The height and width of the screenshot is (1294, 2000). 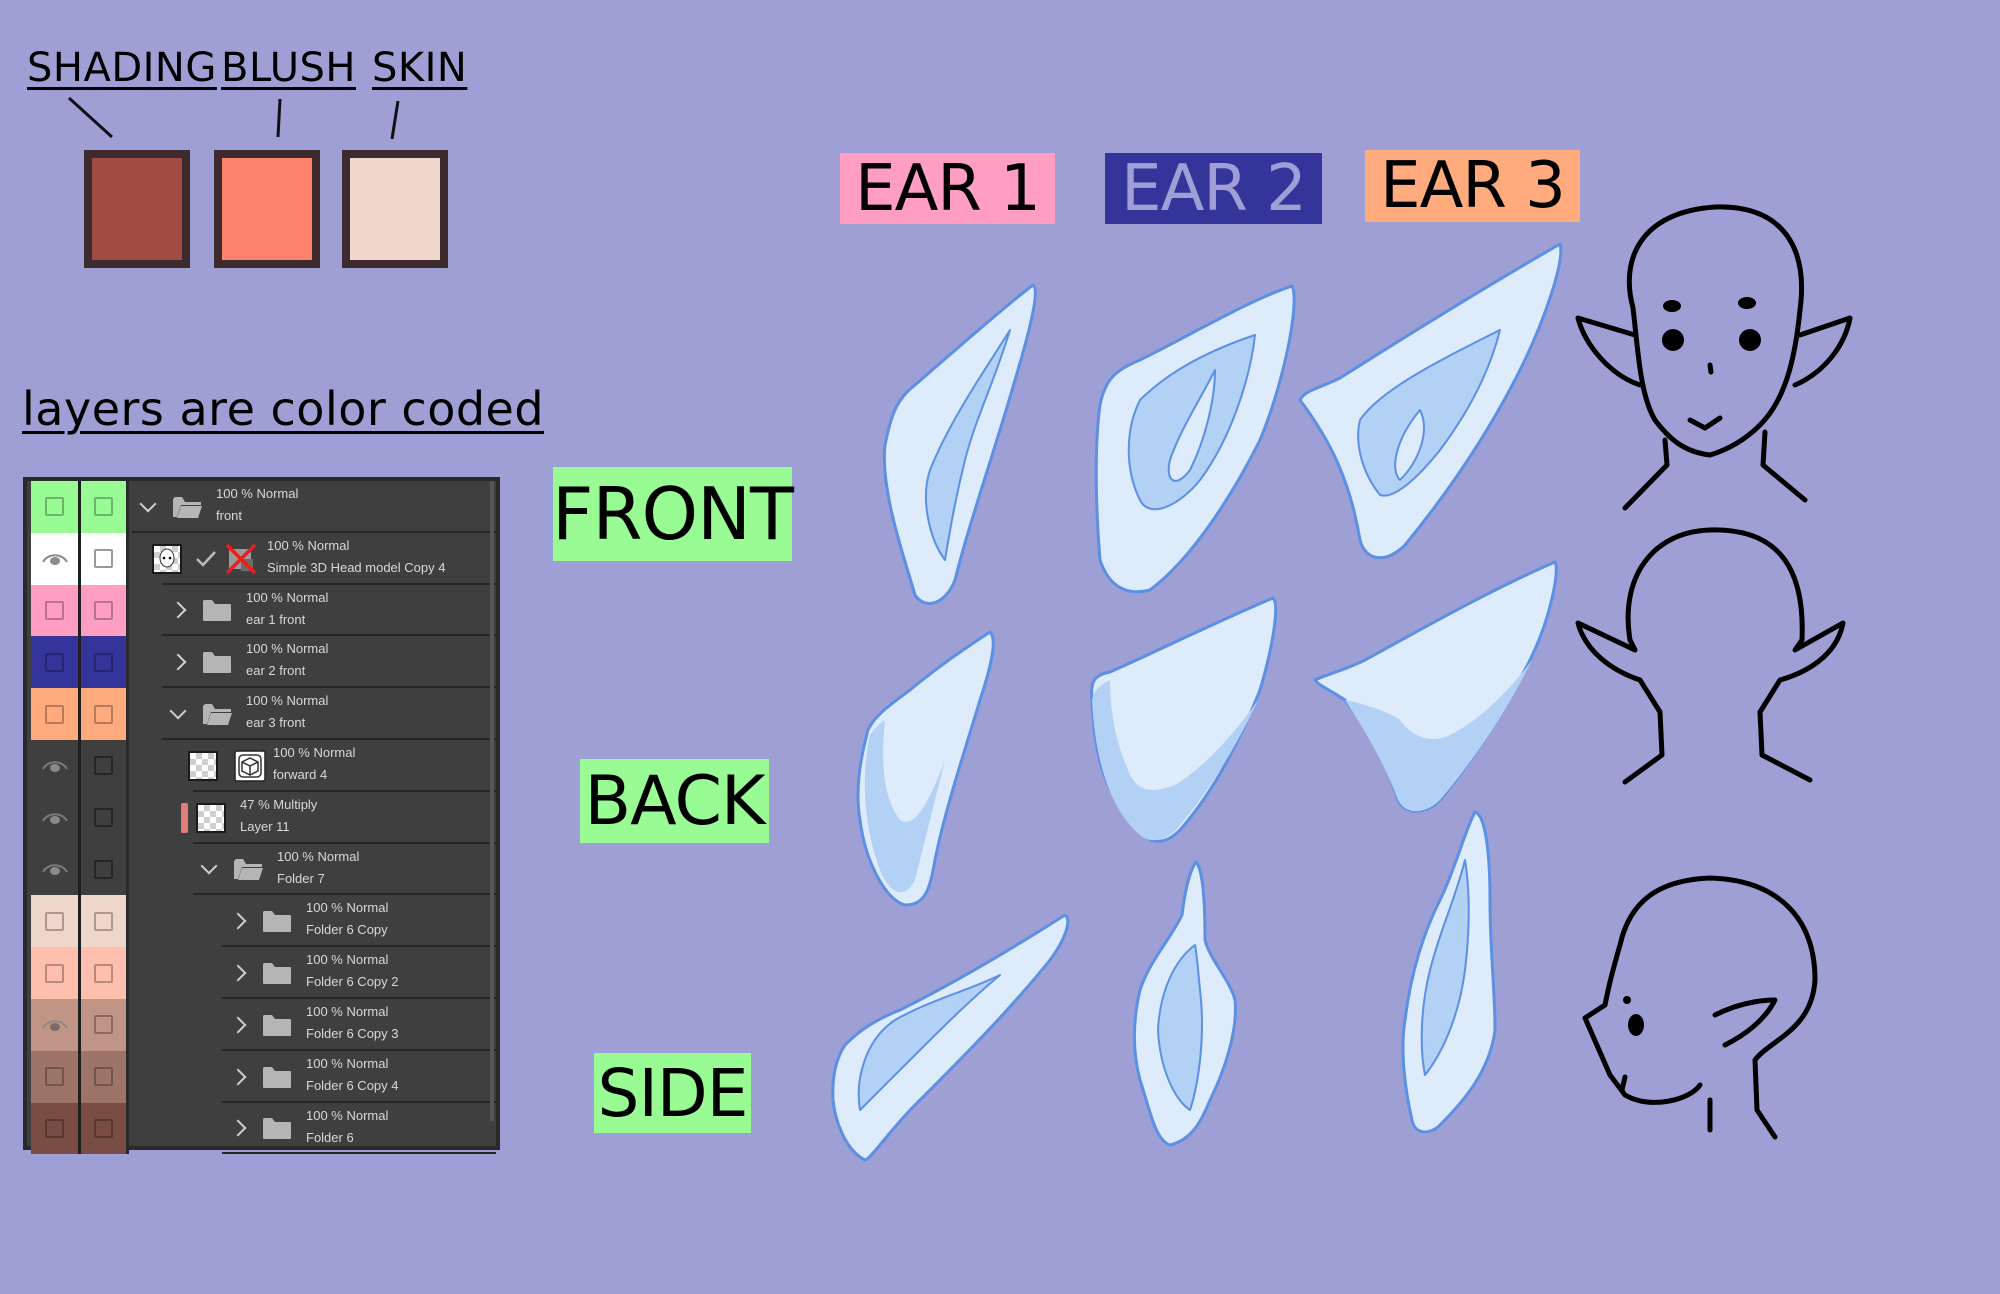 I want to click on head-back-sketch, so click(x=1710, y=656).